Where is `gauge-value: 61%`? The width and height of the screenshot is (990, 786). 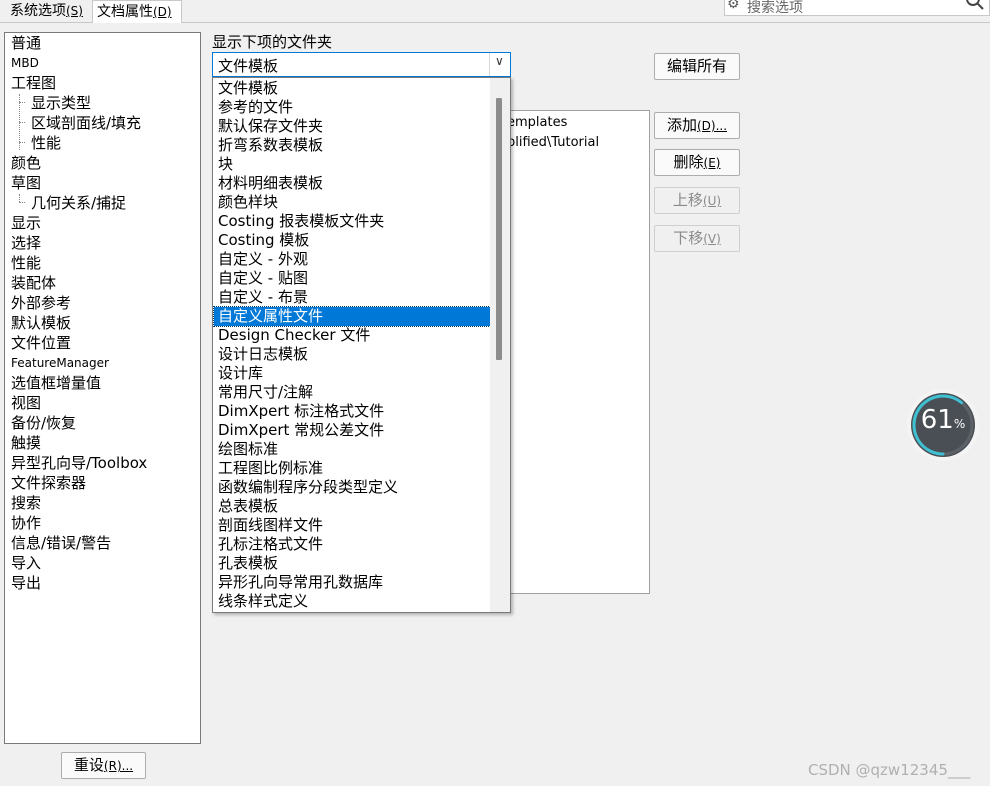
gauge-value: 61% is located at coordinates (943, 420).